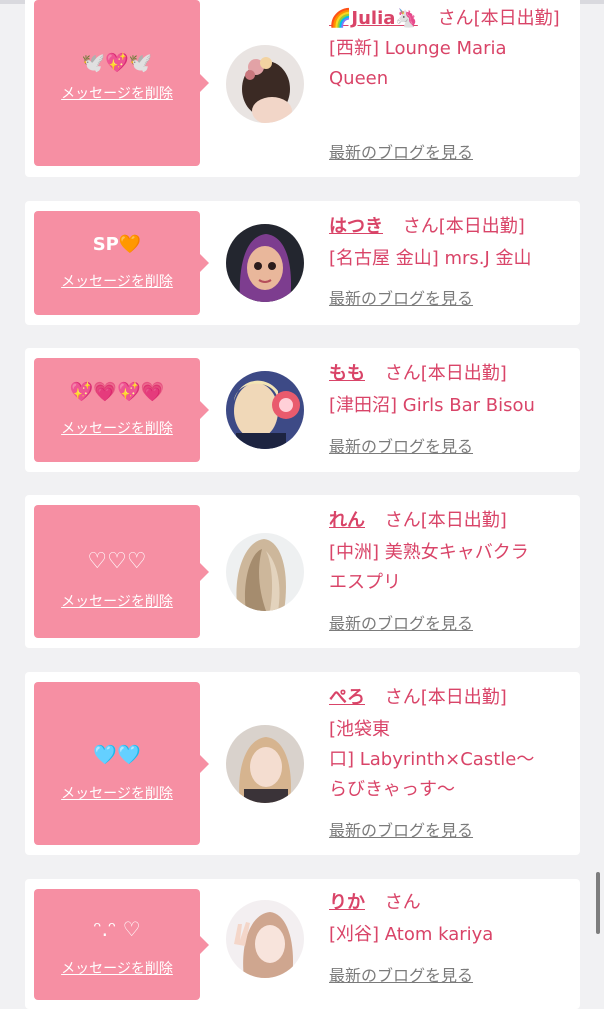 This screenshot has width=604, height=1009. I want to click on message-text: 🩵🩵, so click(117, 755).